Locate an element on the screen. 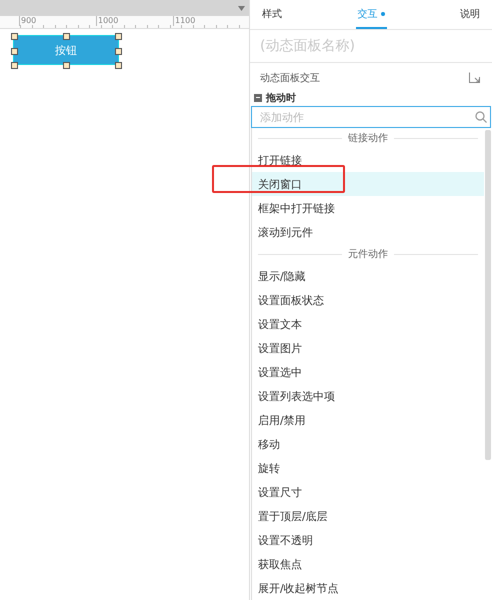 The width and height of the screenshot is (492, 600). scrollbar is located at coordinates (488, 295).